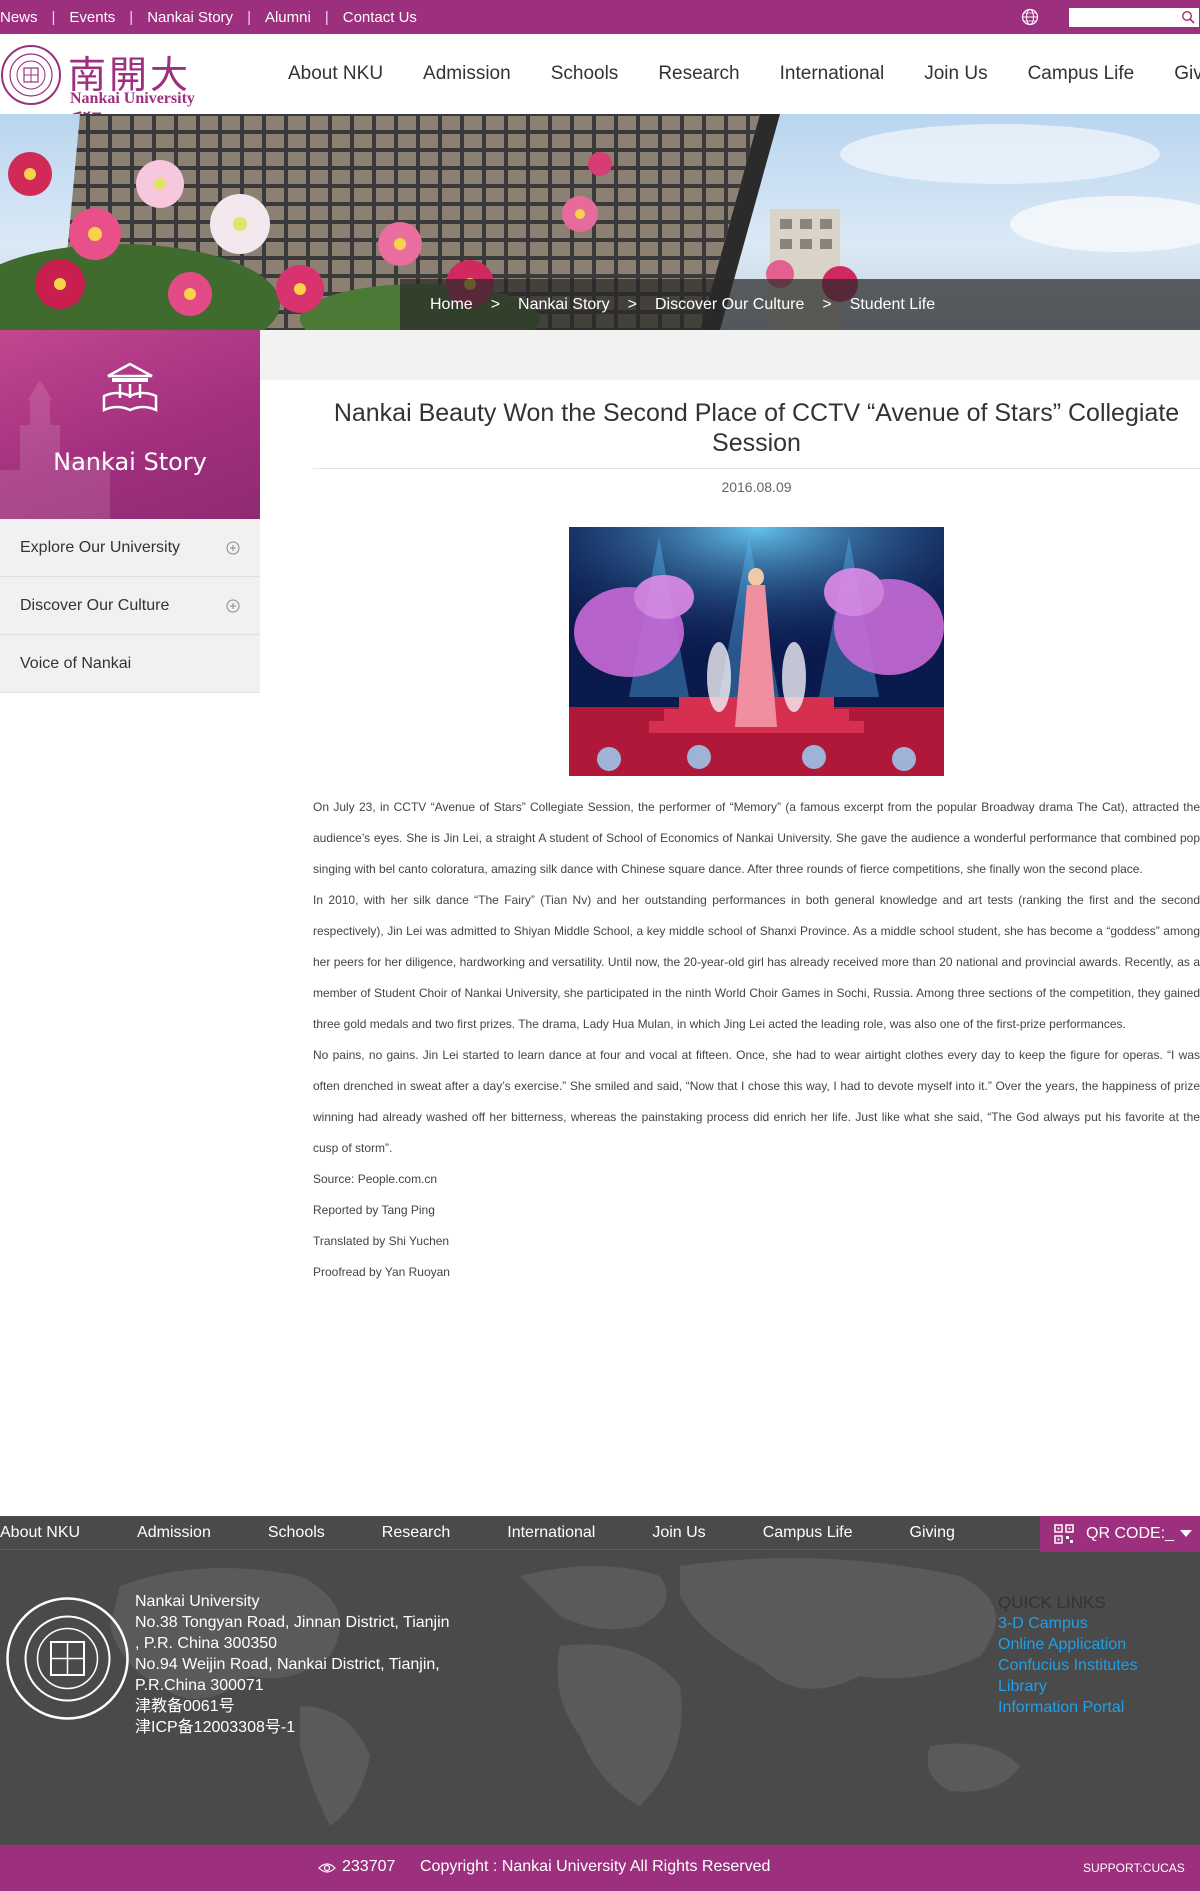 The width and height of the screenshot is (1200, 1891). What do you see at coordinates (174, 1533) in the screenshot?
I see `footer-nav-admission: Admission` at bounding box center [174, 1533].